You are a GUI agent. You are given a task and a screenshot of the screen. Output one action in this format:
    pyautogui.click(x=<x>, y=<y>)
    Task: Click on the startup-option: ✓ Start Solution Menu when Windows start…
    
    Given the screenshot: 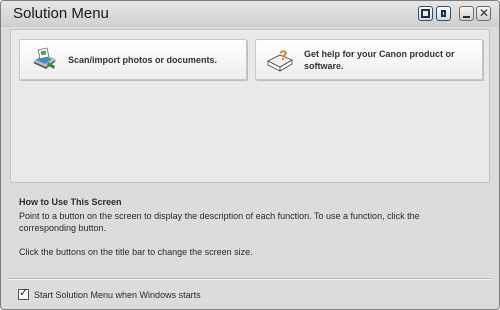 What is the action you would take?
    pyautogui.click(x=109, y=293)
    